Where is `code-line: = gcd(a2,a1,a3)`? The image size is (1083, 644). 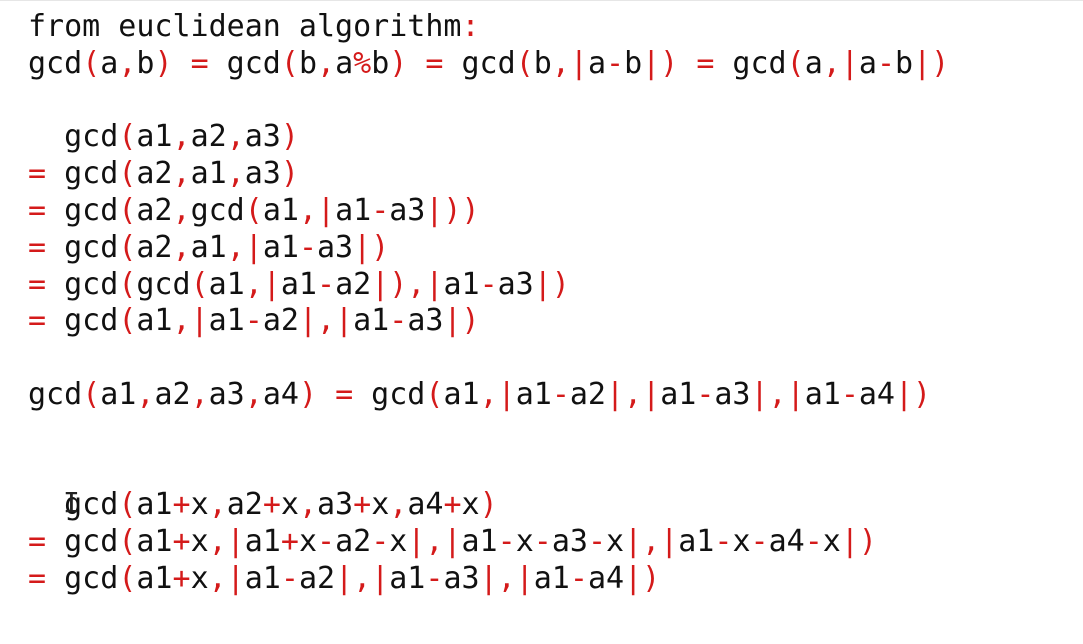
code-line: = gcd(a2,a1,a3) is located at coordinates (488, 174).